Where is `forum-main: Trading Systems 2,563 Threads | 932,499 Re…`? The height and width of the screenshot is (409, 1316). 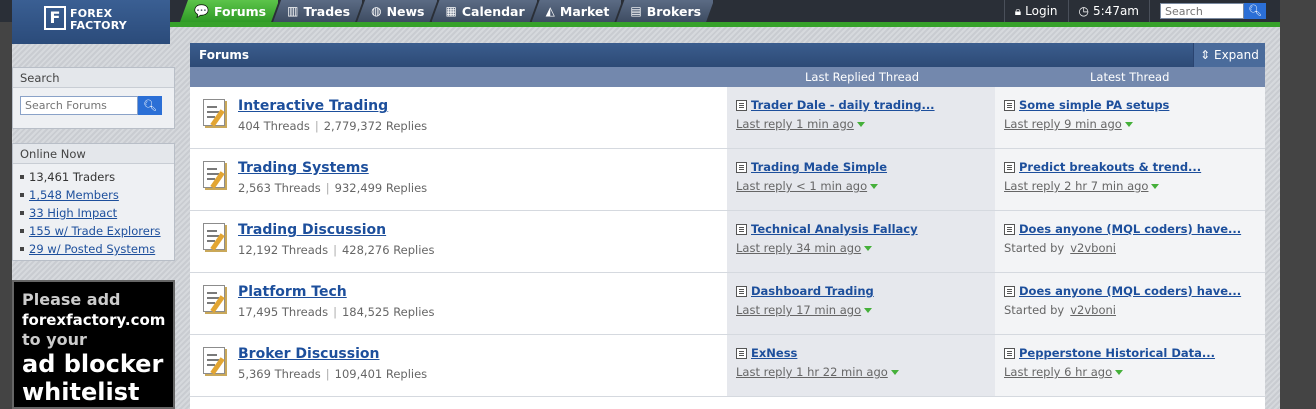
forum-main: Trading Systems 2,563 Threads | 932,499 Re… is located at coordinates (458, 179).